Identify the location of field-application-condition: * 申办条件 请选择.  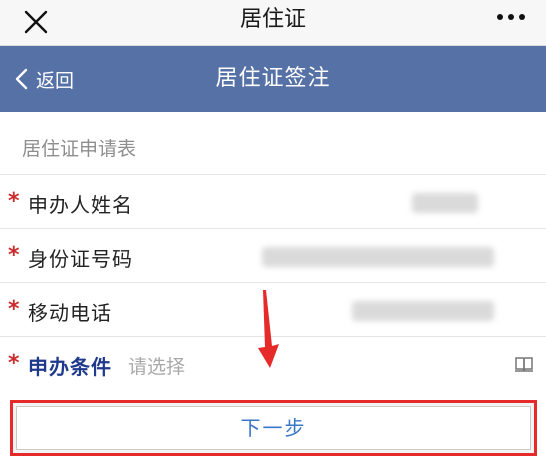
(273, 363).